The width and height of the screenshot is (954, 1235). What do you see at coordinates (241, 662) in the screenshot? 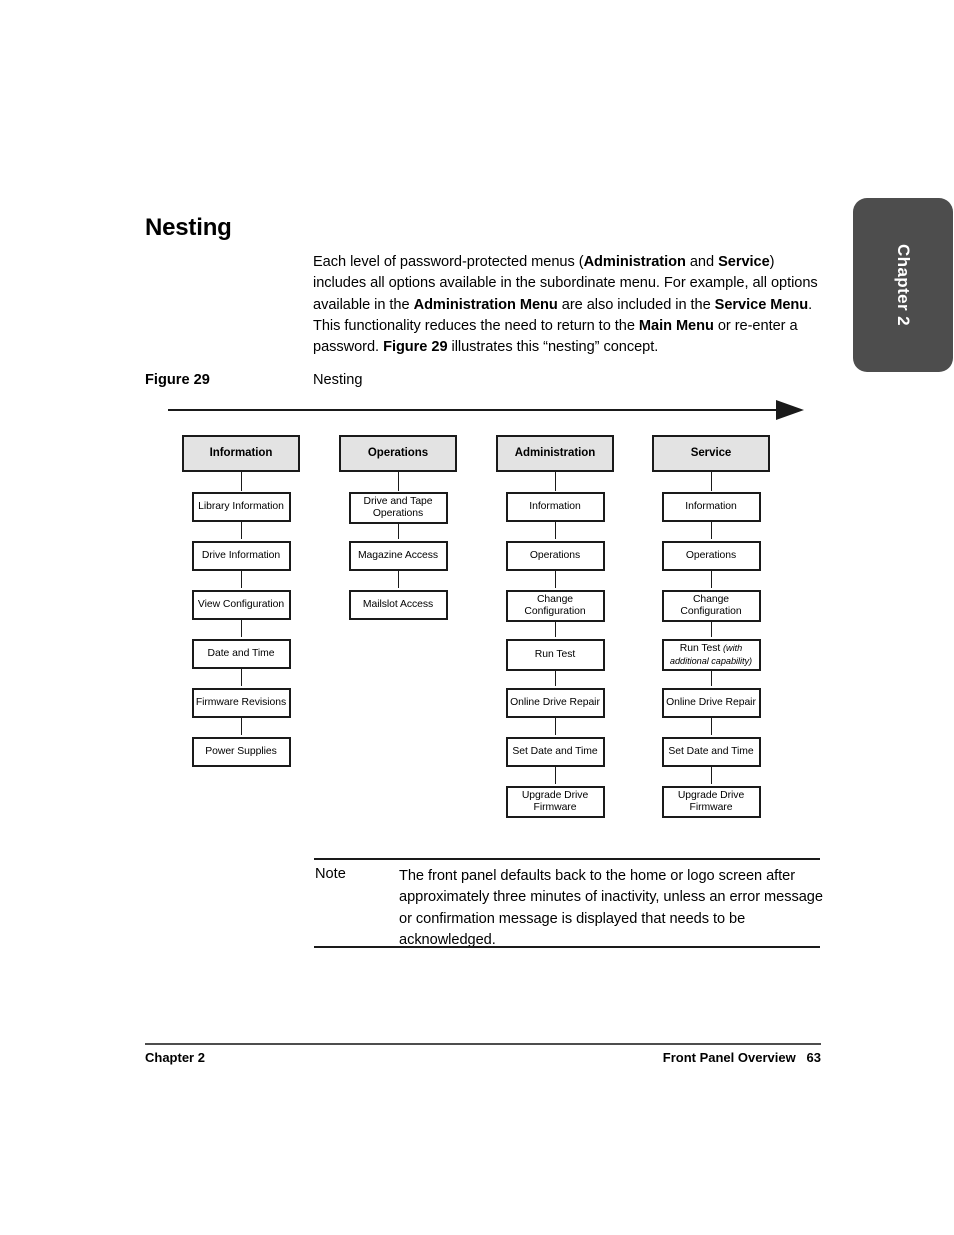
I see `menu-item: Date and Time` at bounding box center [241, 662].